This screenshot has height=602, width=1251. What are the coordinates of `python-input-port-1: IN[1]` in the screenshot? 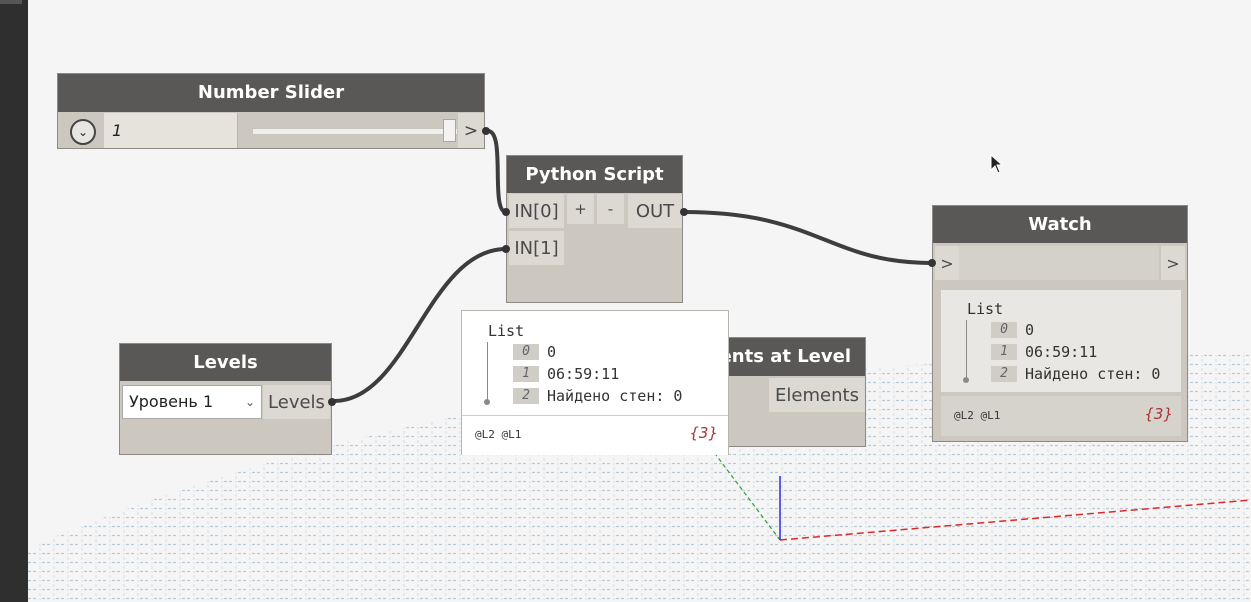 It's located at (536, 248).